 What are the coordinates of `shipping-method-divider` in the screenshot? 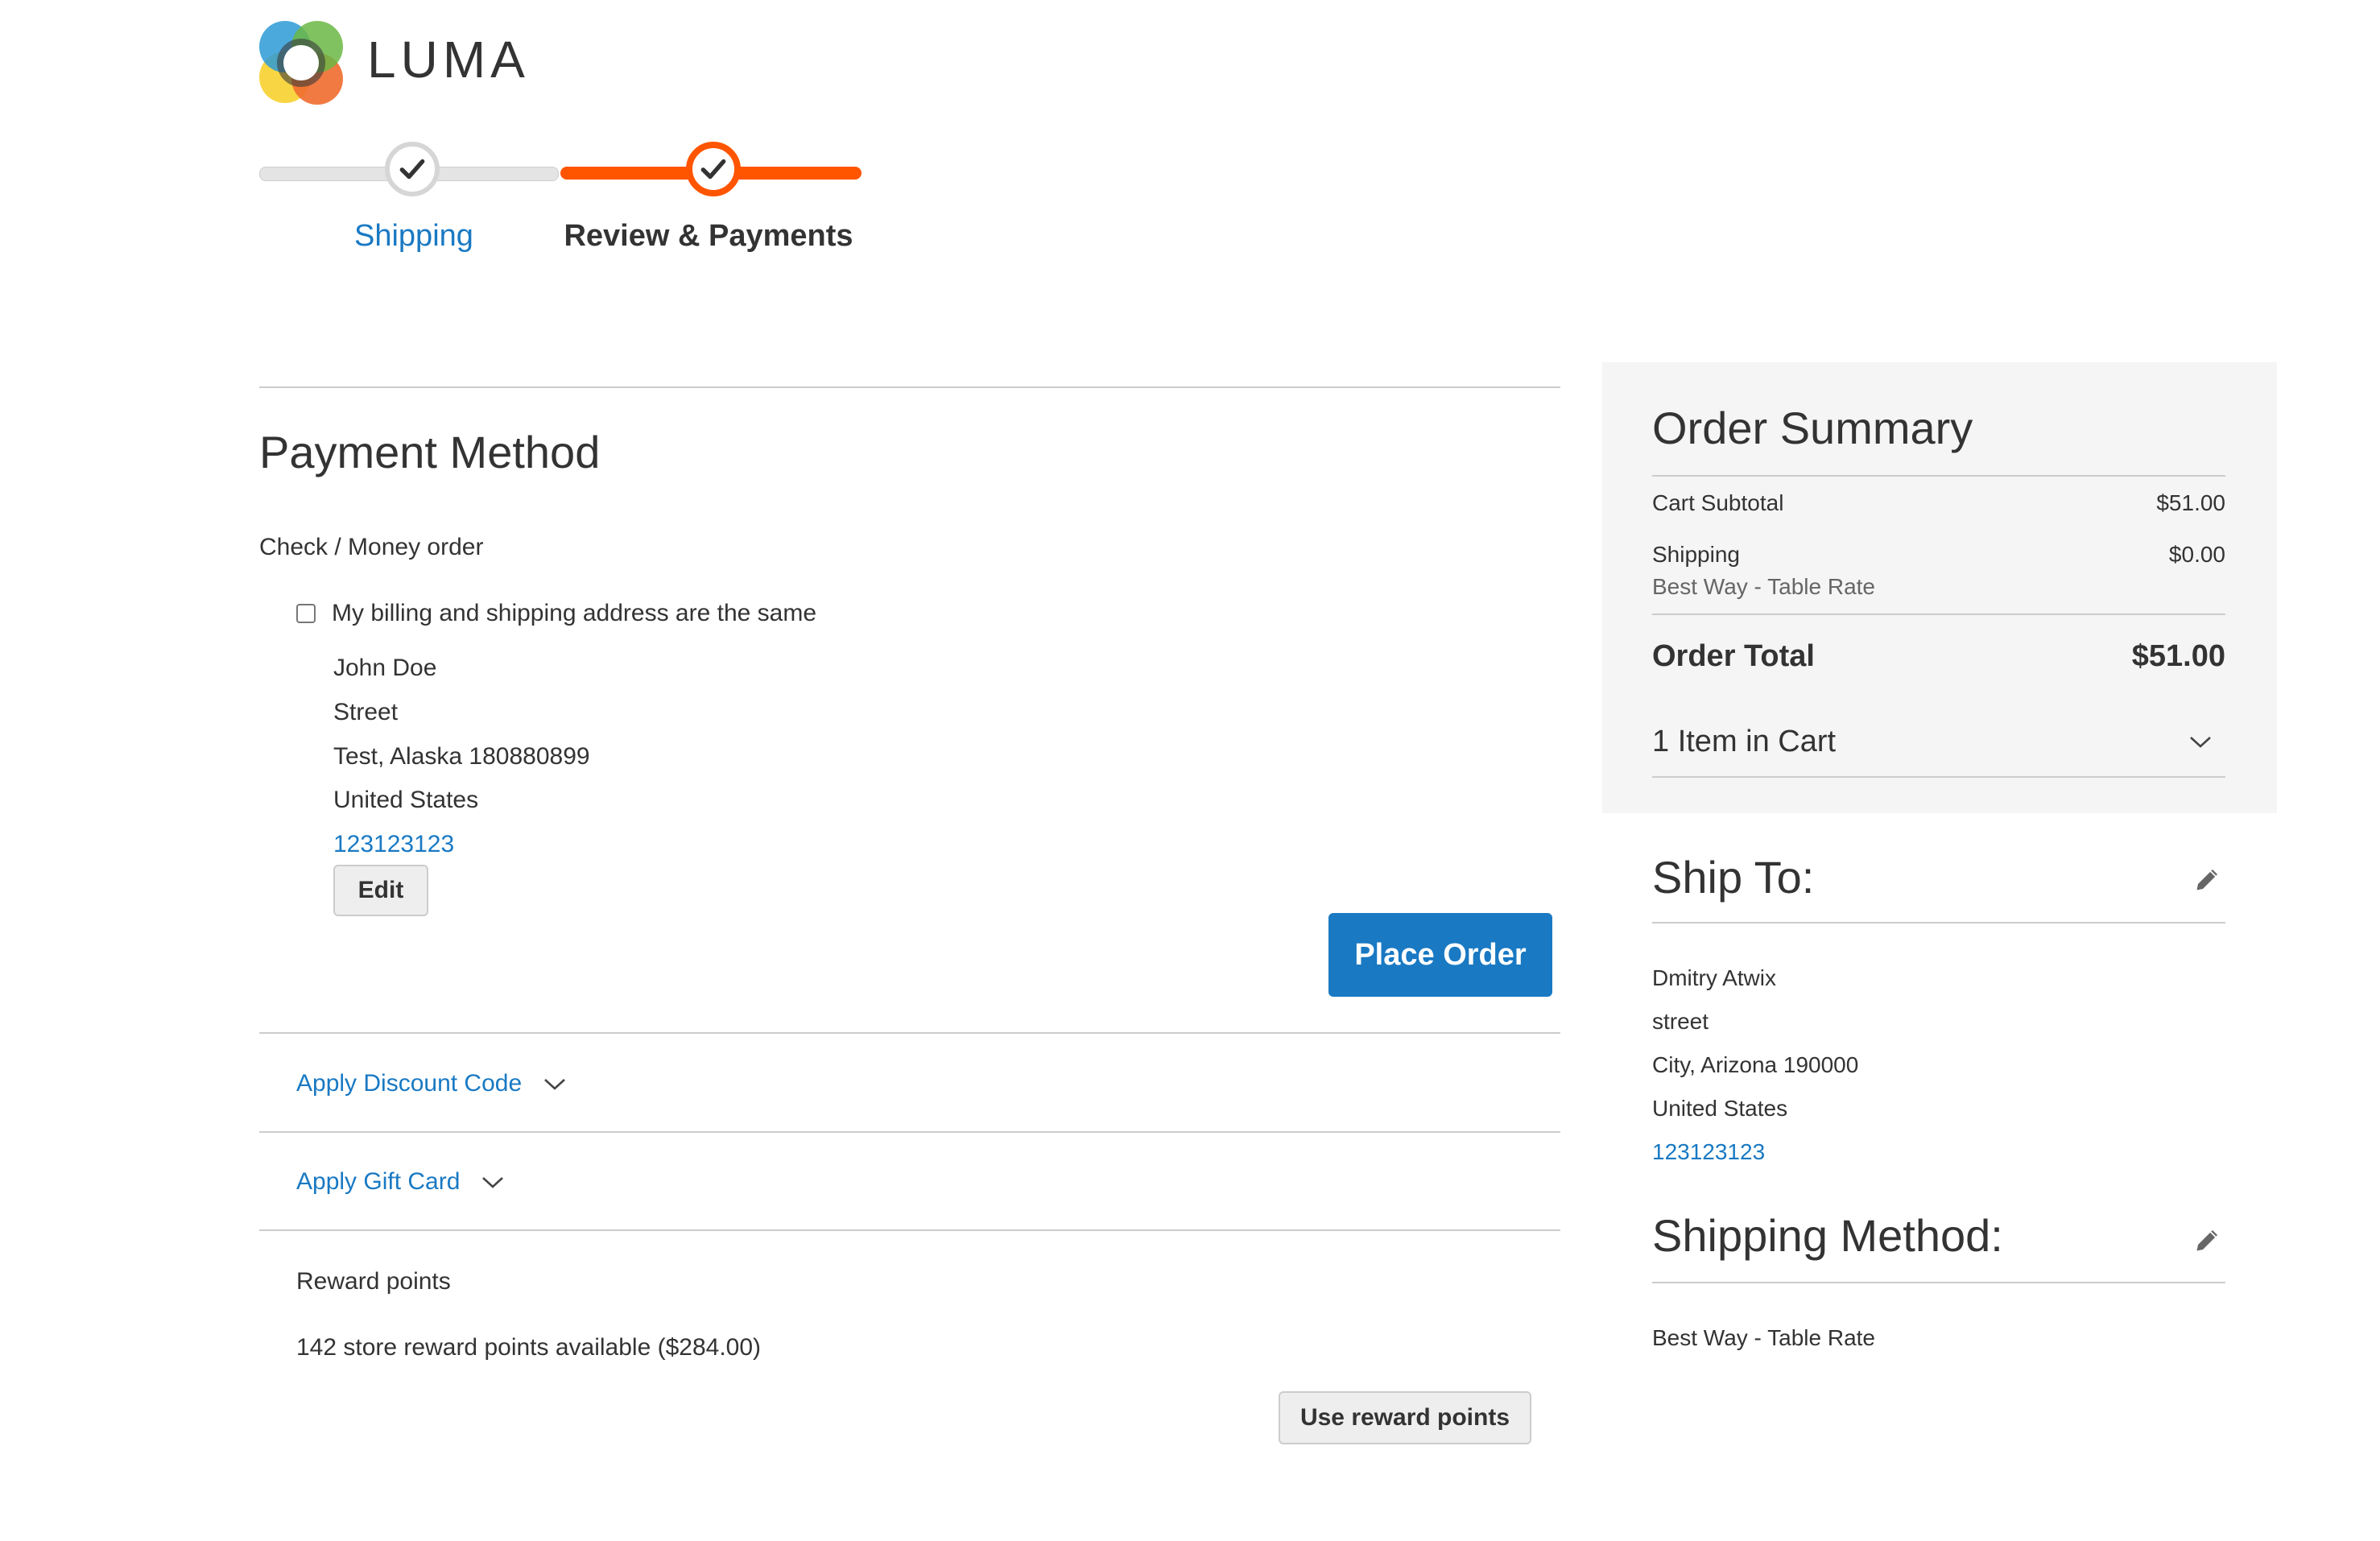 It's located at (1939, 1282).